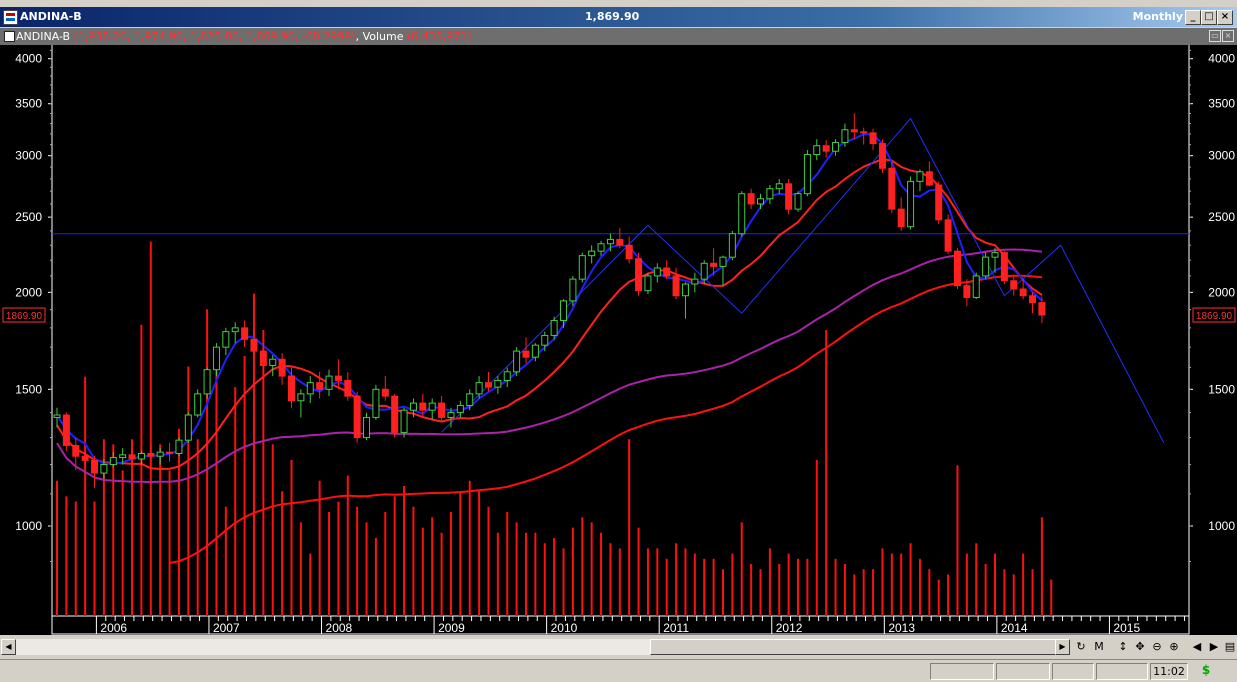 This screenshot has width=1237, height=682. Describe the element at coordinates (339, 628) in the screenshot. I see `x-tick-label: 2008` at that location.